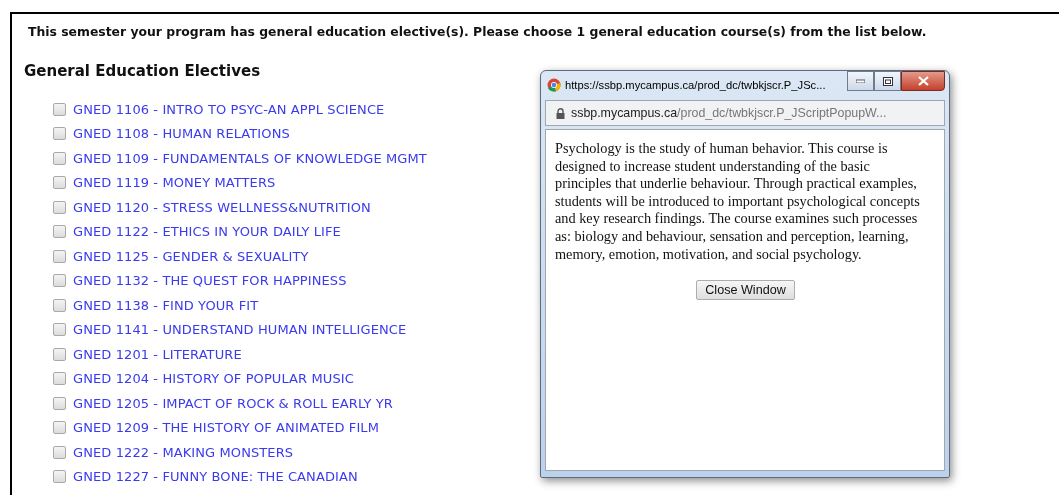 Image resolution: width=1059 pixels, height=495 pixels. Describe the element at coordinates (250, 158) in the screenshot. I see `course-link: GNED 1109 - FUNDAMENTALS OF KNOWLEDGE MGMT` at that location.